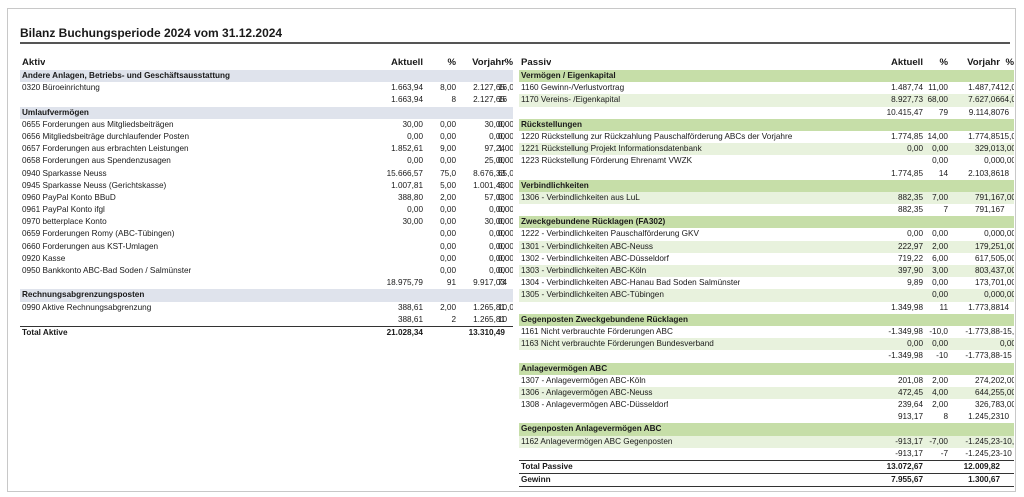 This screenshot has height=497, width=1024. I want to click on vorjahr-pct: -15,0, so click(1007, 331).